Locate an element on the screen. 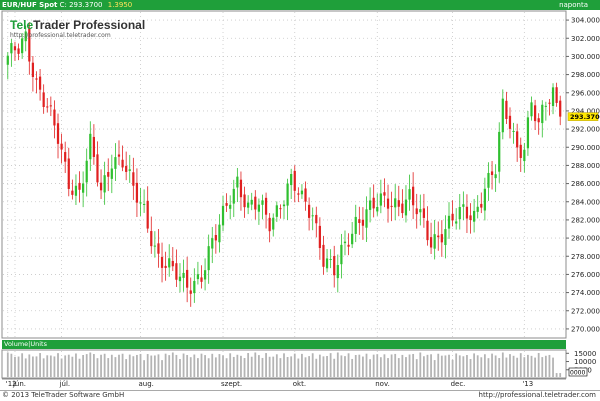 This screenshot has width=600, height=401. volume-value-label: 0000 is located at coordinates (577, 373).